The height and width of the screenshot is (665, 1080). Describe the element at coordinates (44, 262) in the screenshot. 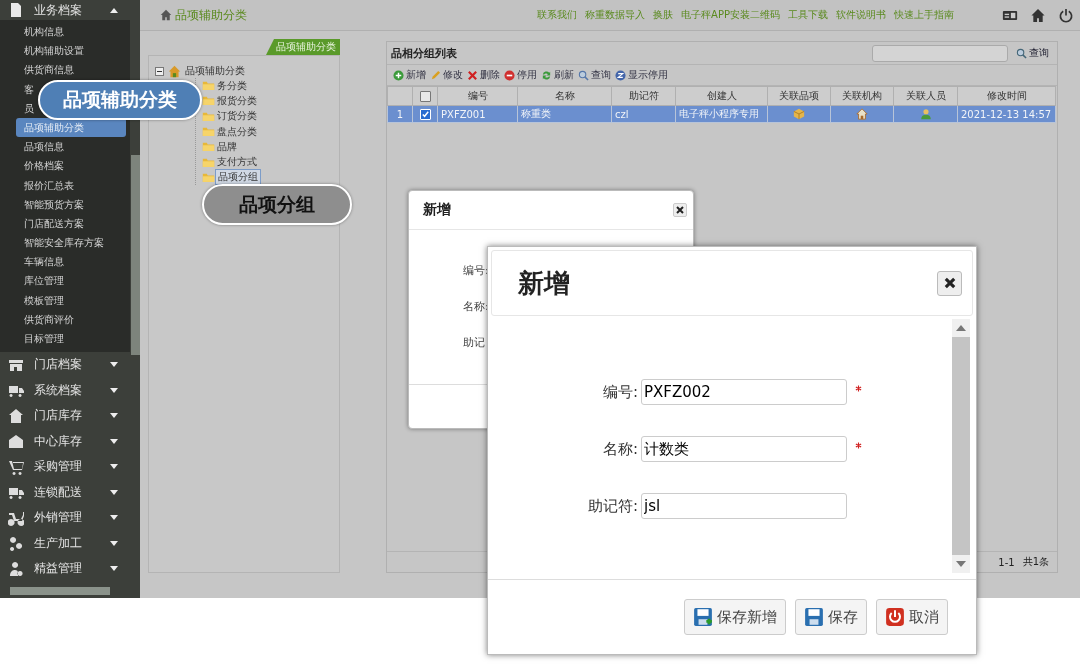

I see `sidebar-item: 车辆信息` at that location.